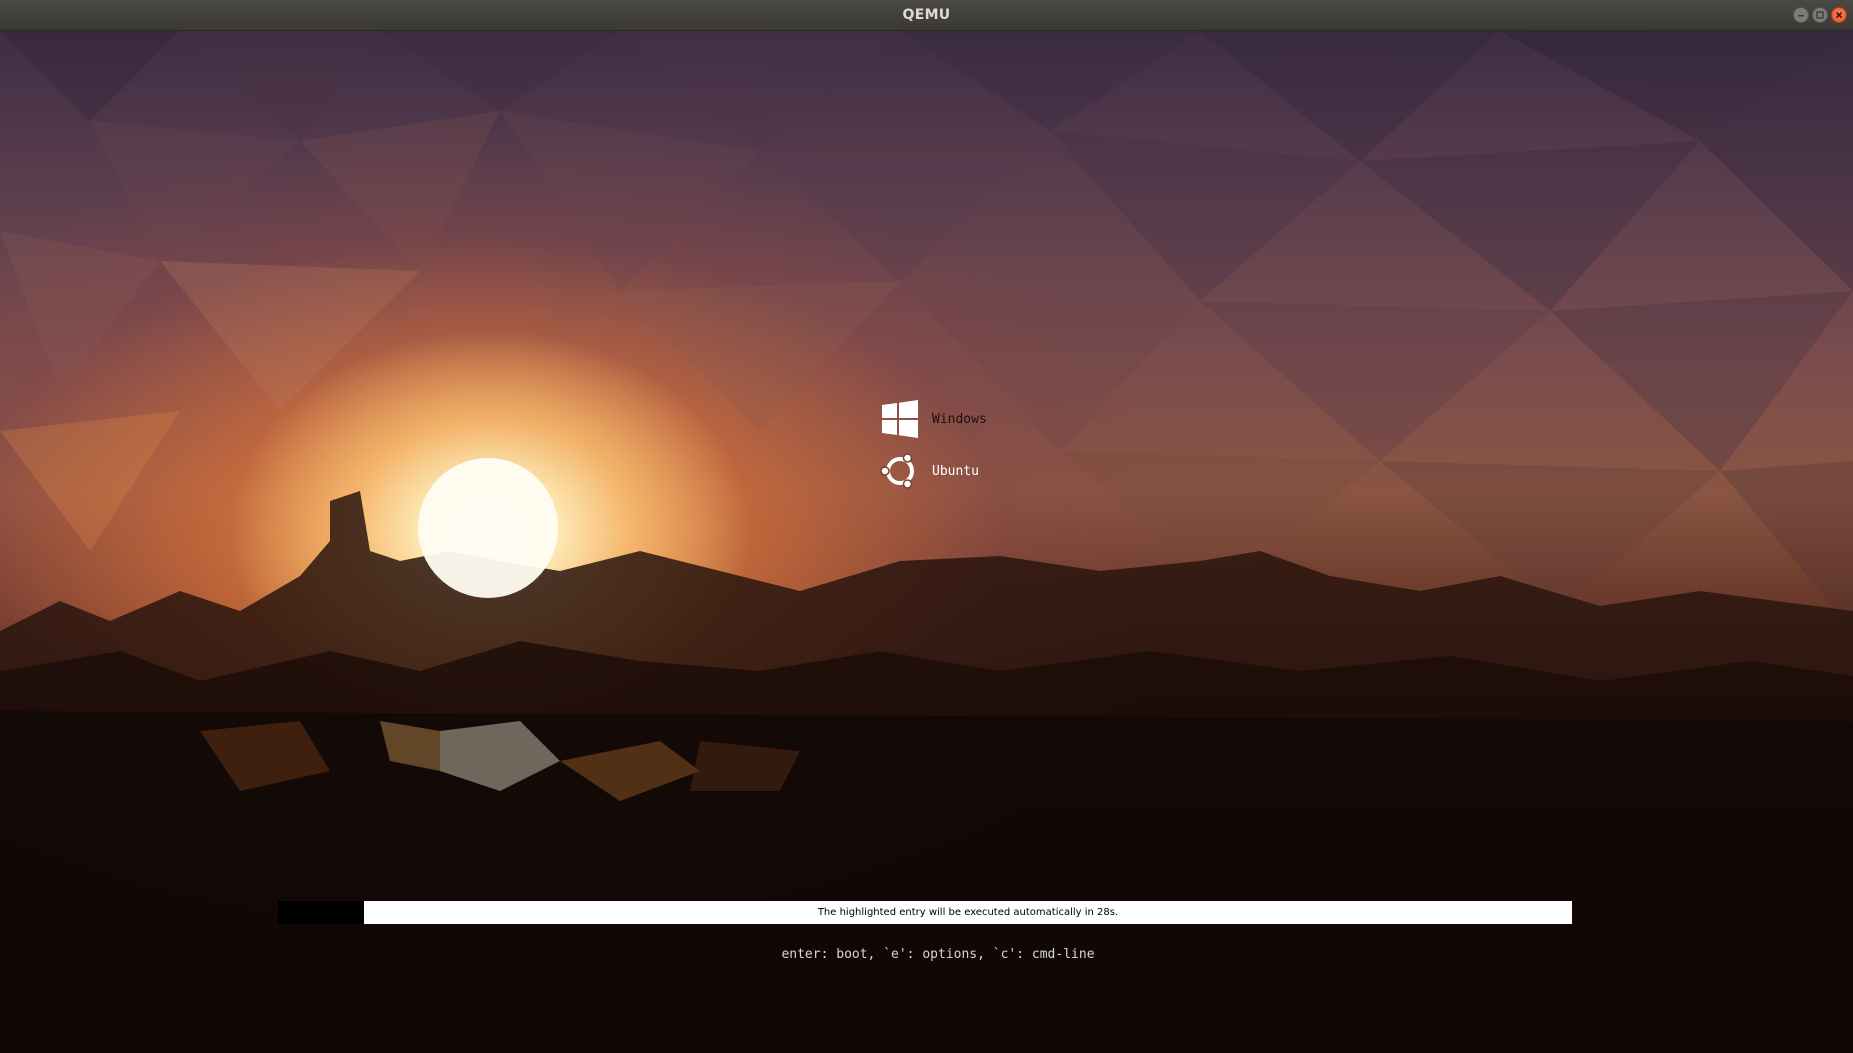 The height and width of the screenshot is (1053, 1853). I want to click on title-bar: QEMU, so click(926, 15).